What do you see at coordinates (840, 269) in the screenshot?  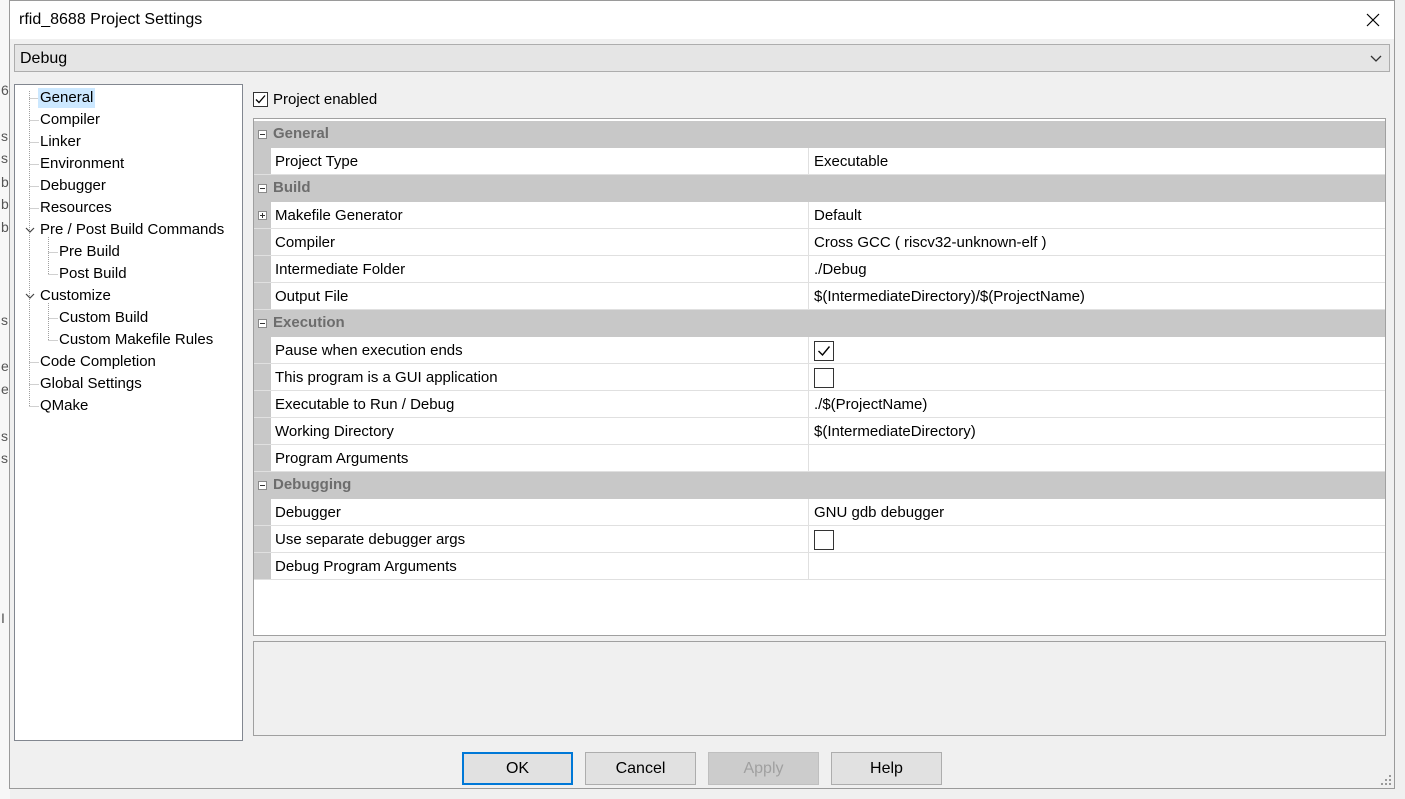 I see `property-value: ./Debug` at bounding box center [840, 269].